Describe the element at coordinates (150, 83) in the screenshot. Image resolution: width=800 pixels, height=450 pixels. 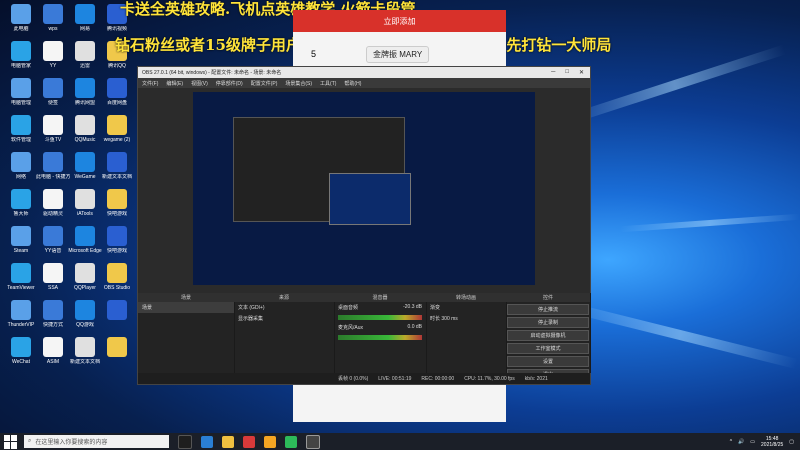
I see `menu-item: 文件(F)` at that location.